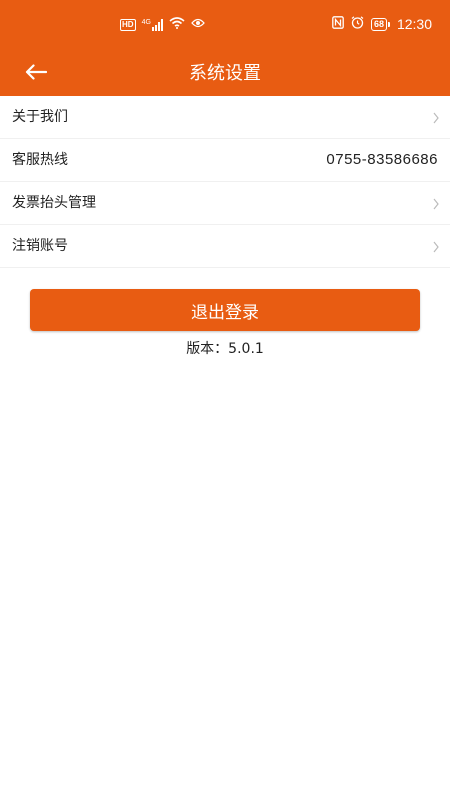 The image size is (450, 800). I want to click on settings-item-delete-account: 注销账号, so click(225, 246).